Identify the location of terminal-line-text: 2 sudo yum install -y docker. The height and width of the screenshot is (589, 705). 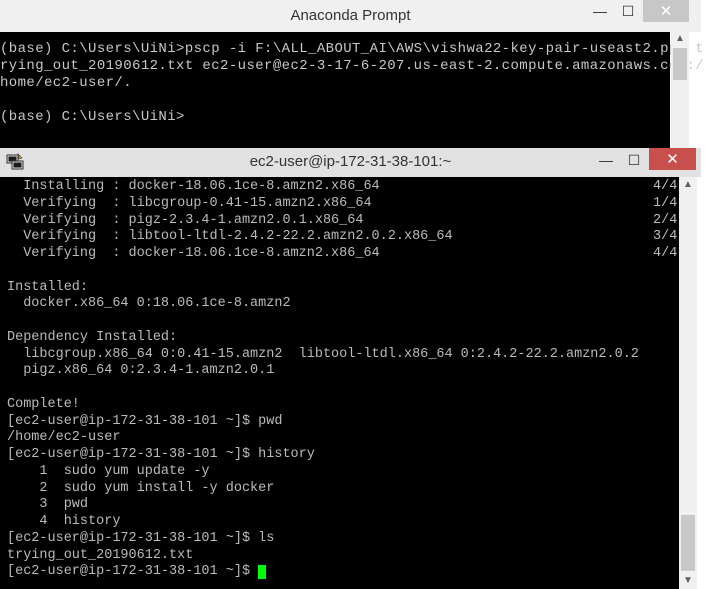
(141, 488).